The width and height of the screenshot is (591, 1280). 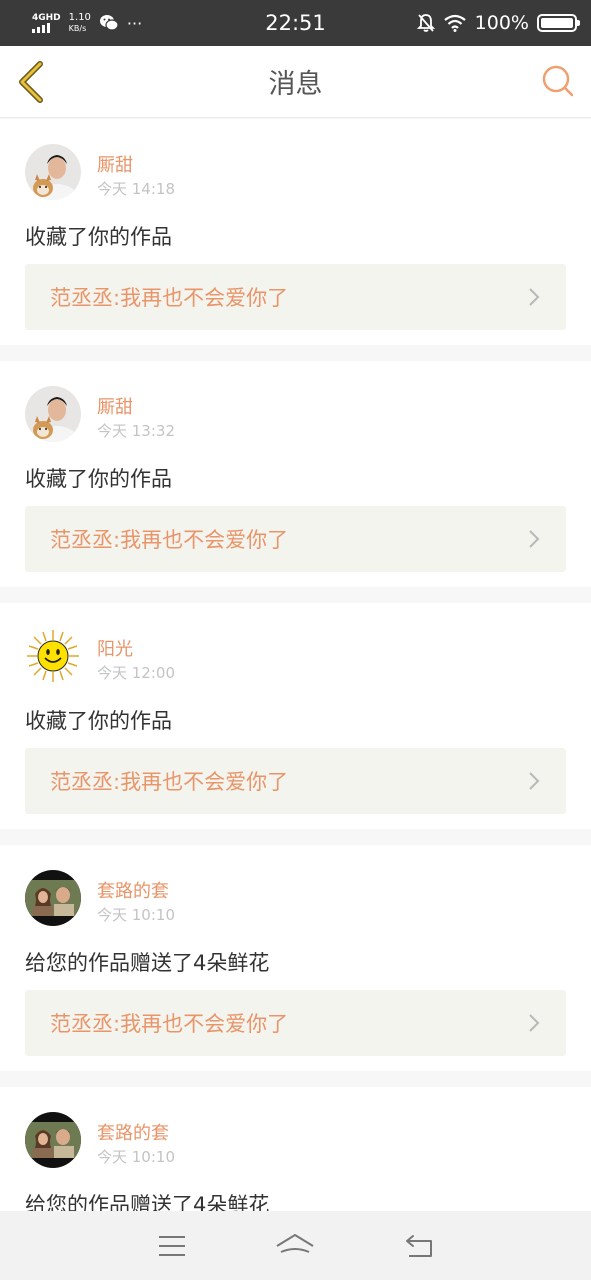 I want to click on system-nav-bar, so click(x=295, y=1245).